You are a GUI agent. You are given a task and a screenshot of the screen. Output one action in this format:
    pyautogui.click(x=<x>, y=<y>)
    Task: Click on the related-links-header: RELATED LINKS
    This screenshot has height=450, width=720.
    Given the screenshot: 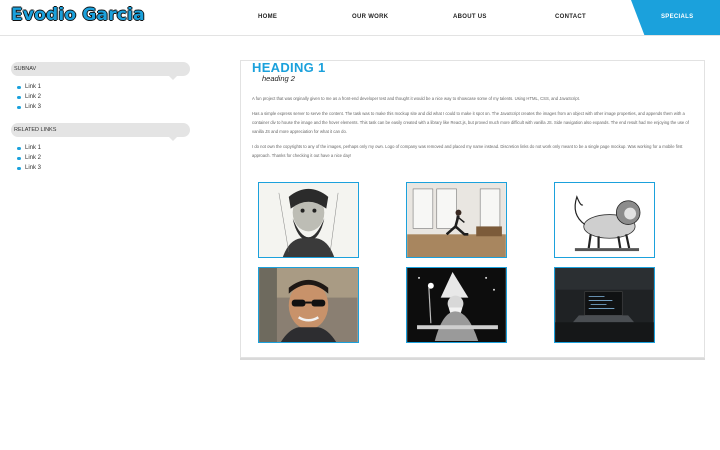 What is the action you would take?
    pyautogui.click(x=100, y=132)
    